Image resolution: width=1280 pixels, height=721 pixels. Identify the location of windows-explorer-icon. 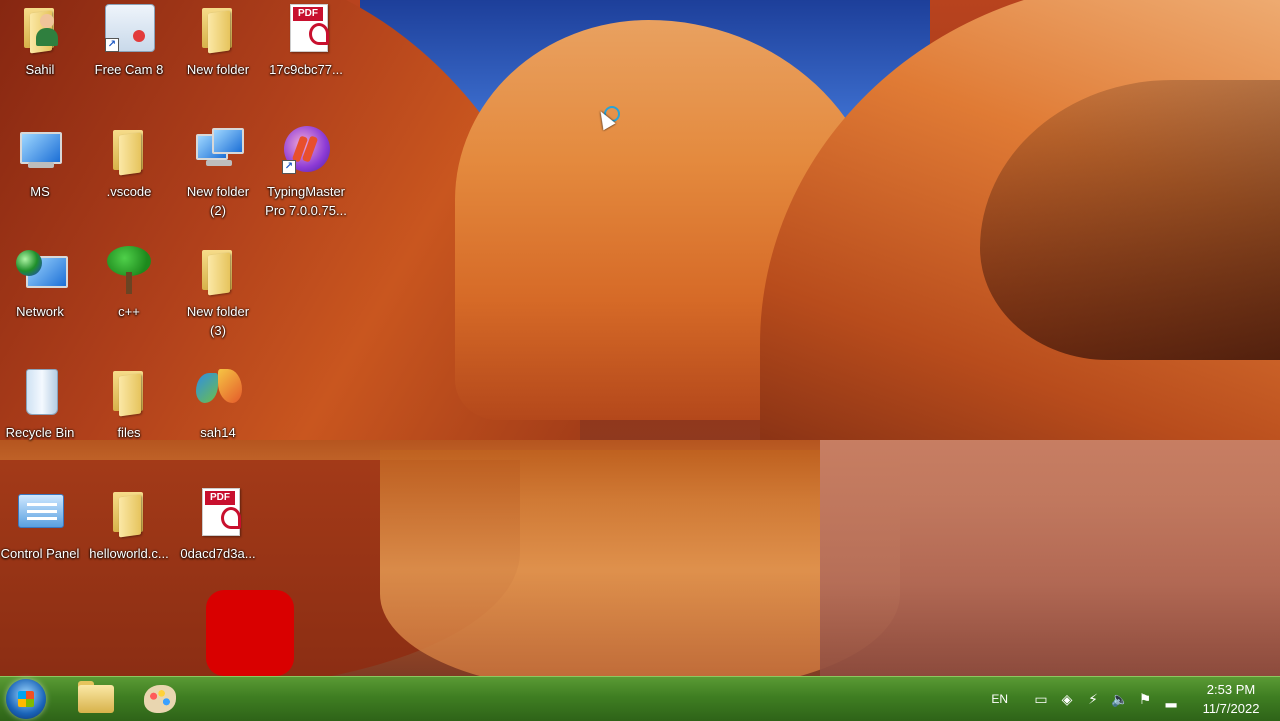
(96, 699).